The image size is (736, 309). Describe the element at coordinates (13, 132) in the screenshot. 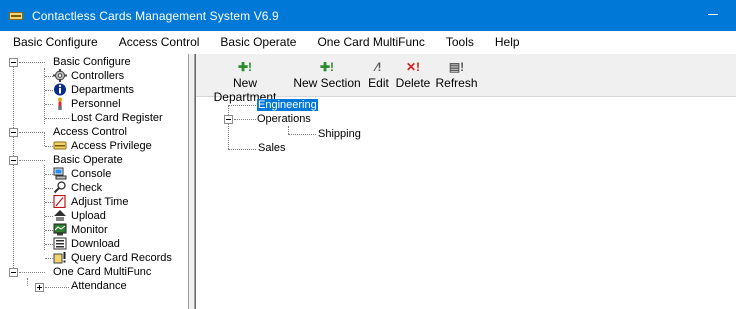

I see `expander-access-control` at that location.